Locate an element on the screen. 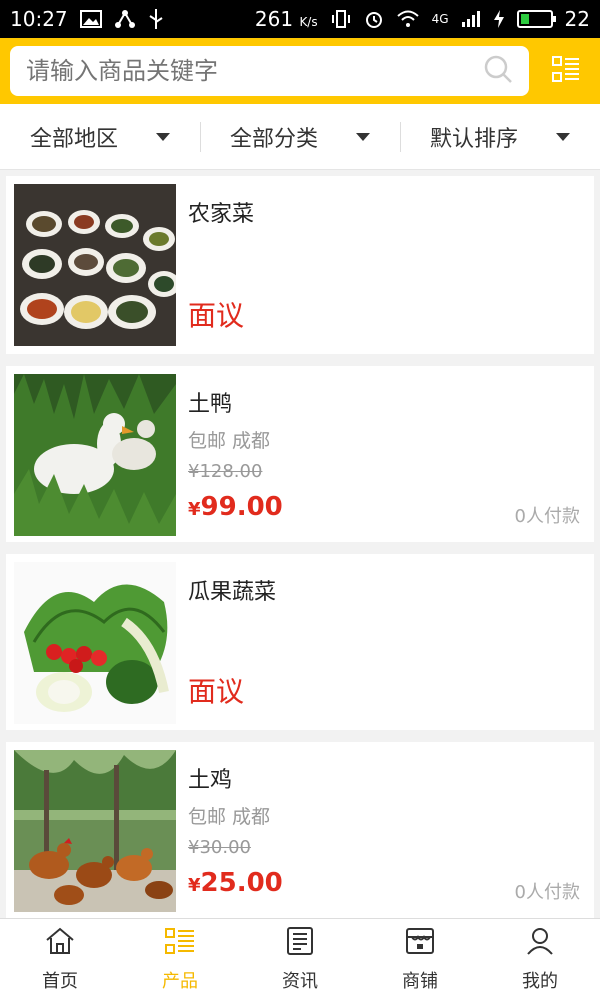 The height and width of the screenshot is (1000, 600). status-bar: 10:27 261 K/s 4G 22 is located at coordinates (300, 19).